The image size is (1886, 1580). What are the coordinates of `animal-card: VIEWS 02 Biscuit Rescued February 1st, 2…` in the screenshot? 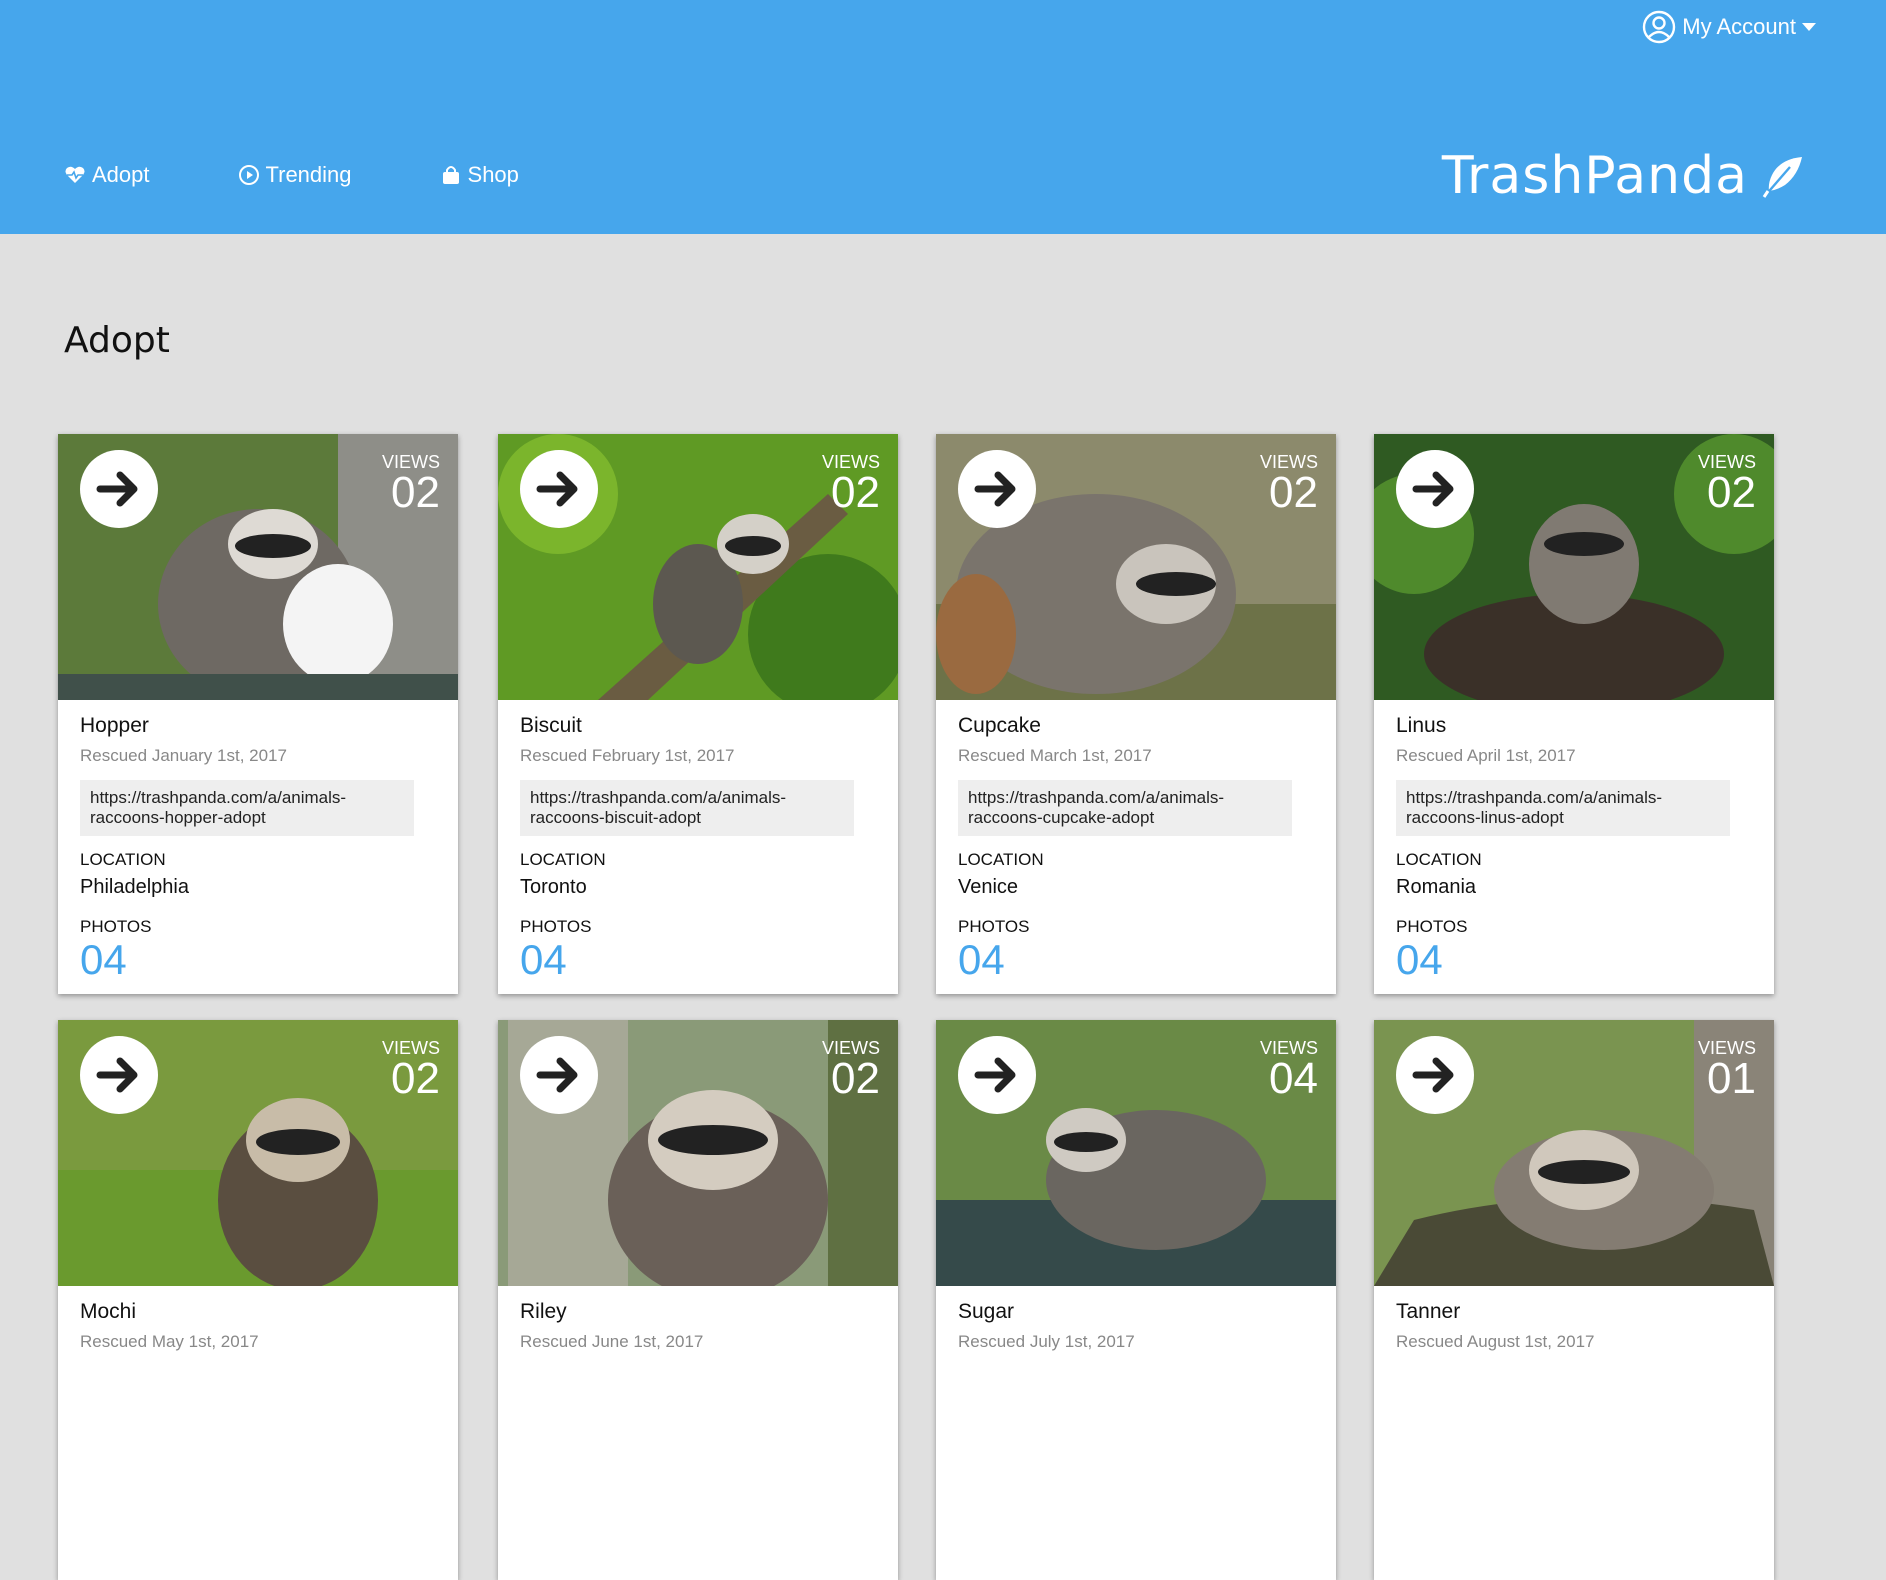 It's located at (698, 714).